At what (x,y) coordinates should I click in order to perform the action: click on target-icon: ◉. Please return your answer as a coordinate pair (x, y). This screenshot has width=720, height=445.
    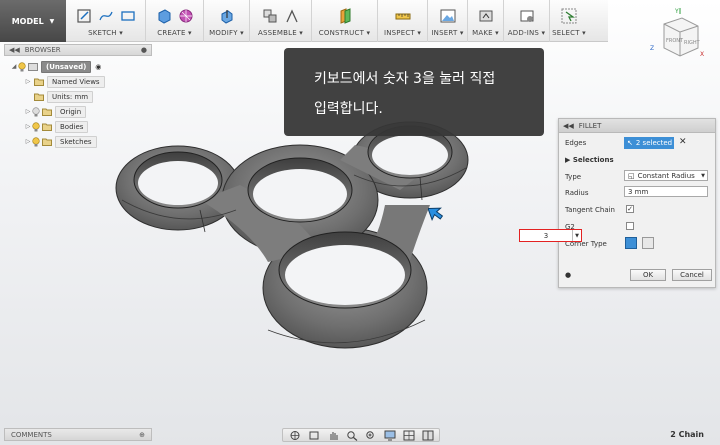
    Looking at the image, I should click on (98, 67).